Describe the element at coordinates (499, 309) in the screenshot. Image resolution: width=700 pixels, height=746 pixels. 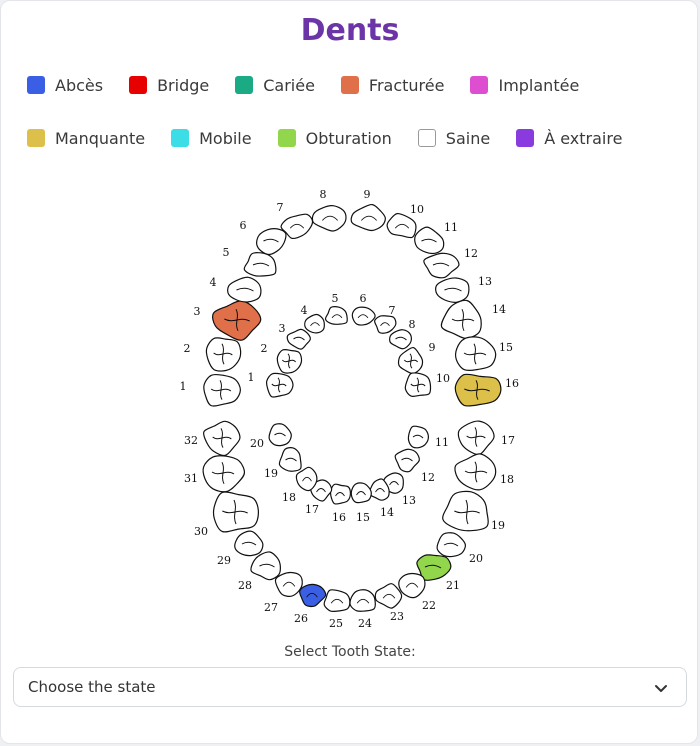
I see `adult-tooth-number: 14` at that location.